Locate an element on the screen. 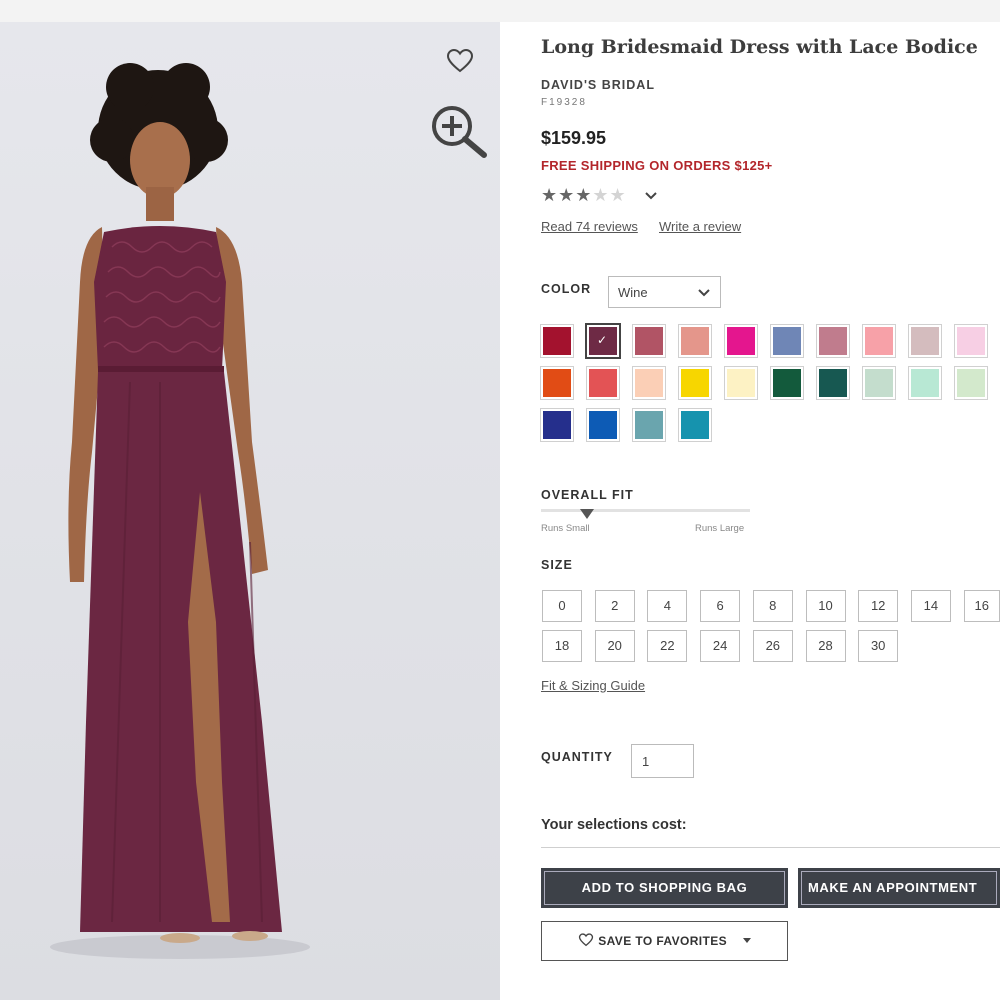 Image resolution: width=1000 pixels, height=1000 pixels. color-swatch: ✓ is located at coordinates (603, 341).